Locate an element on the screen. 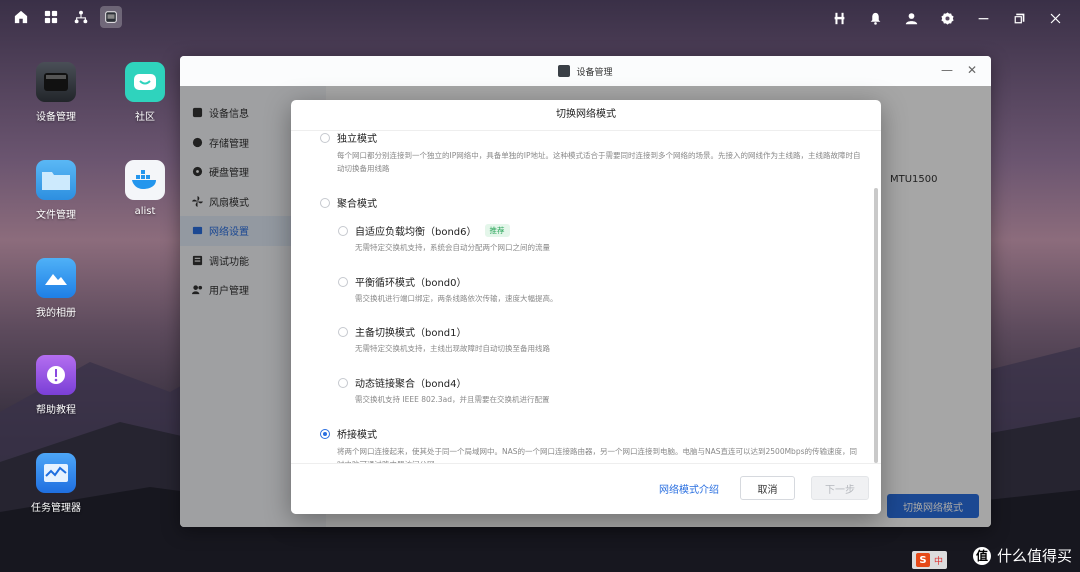 The width and height of the screenshot is (1080, 572). desktop-icon-label: 设备管理 is located at coordinates (56, 117).